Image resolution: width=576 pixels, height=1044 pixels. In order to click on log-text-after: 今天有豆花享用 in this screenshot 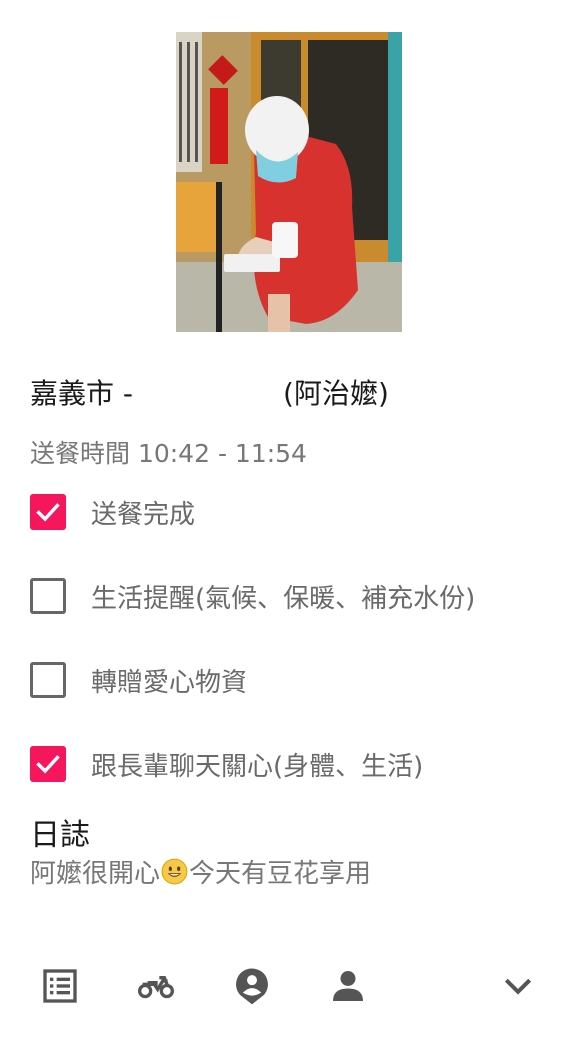, I will do `click(280, 874)`.